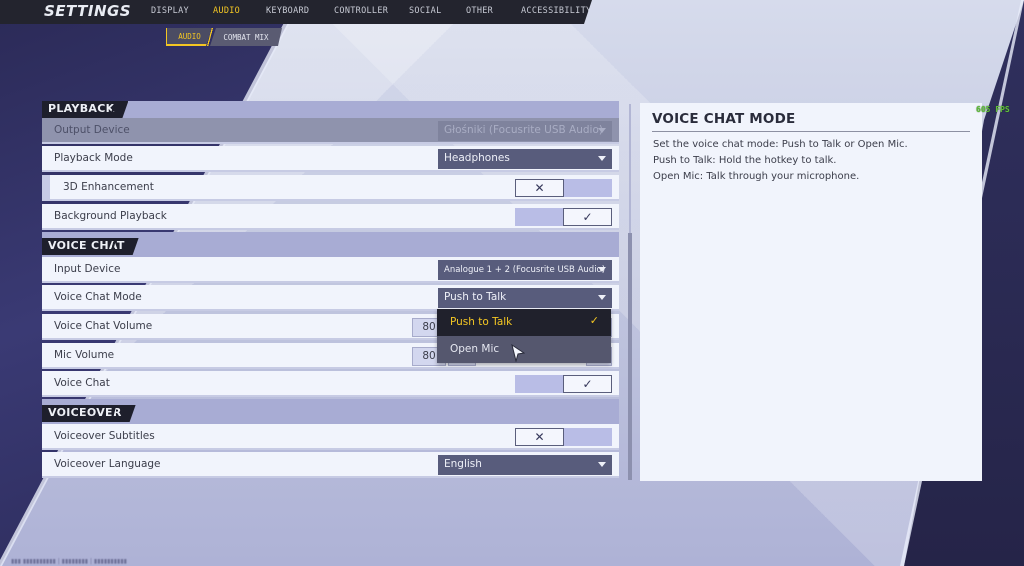  What do you see at coordinates (69, 561) in the screenshot?
I see `uid-readout: ▮▮▮ ▮▮▮▮▮▮▮▮▮▮ | ▮▮▮▮▮▮▮▮ | ▮▮▮▮▮▮▮▮▮▮` at bounding box center [69, 561].